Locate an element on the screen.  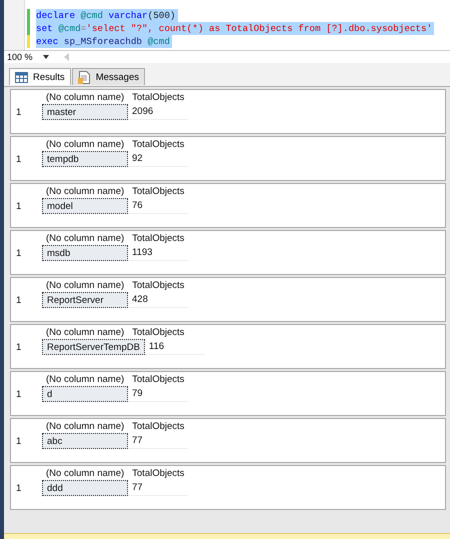
table-cell: model is located at coordinates (85, 206).